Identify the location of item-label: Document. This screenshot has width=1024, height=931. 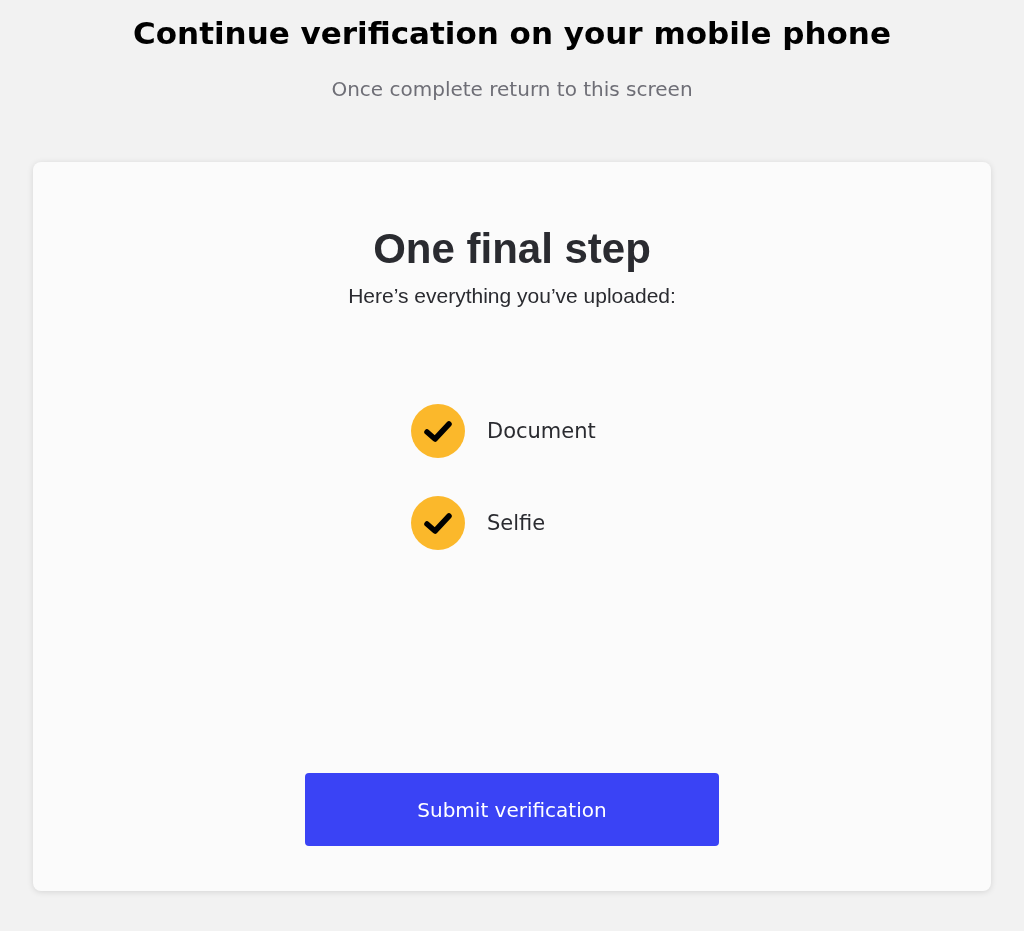
(541, 431).